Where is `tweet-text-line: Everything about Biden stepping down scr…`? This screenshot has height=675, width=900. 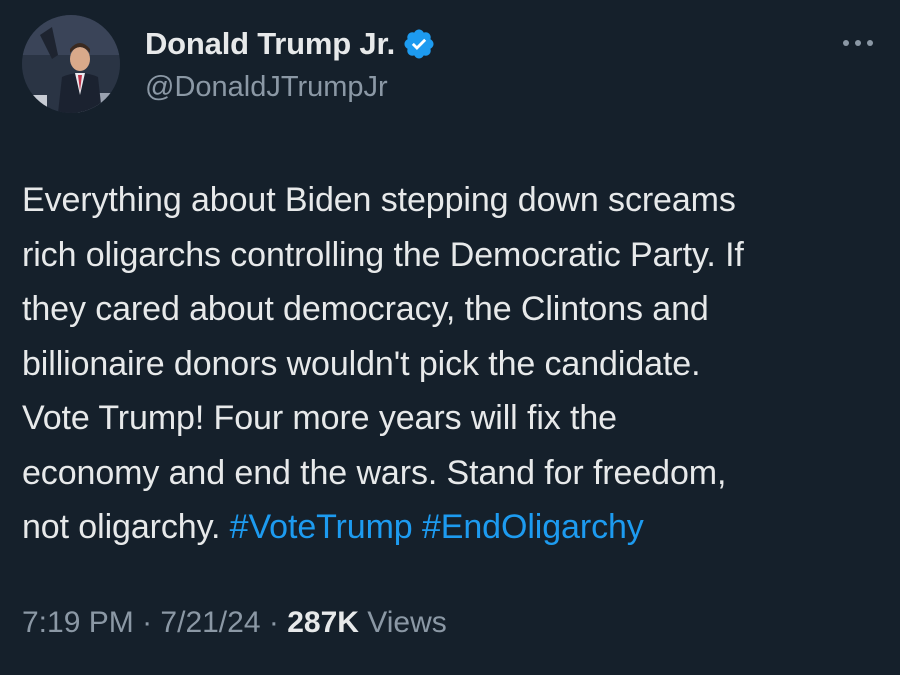
tweet-text-line: Everything about Biden stepping down scr… is located at coordinates (379, 200).